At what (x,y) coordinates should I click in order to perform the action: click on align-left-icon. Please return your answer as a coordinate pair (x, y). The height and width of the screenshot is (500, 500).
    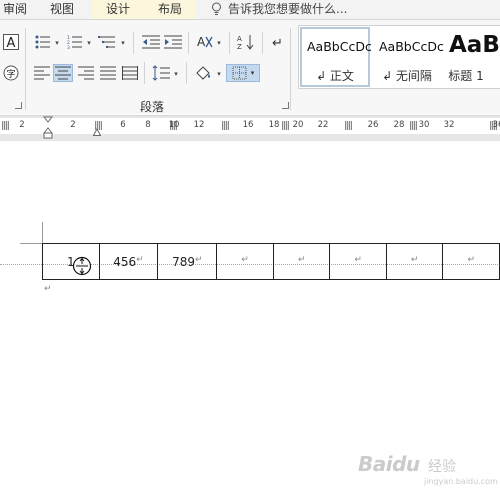
    Looking at the image, I should click on (42, 73).